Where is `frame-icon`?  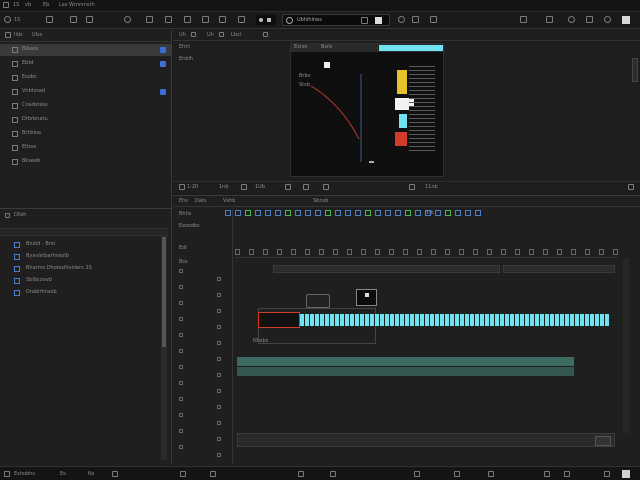 frame-icon is located at coordinates (205, 19).